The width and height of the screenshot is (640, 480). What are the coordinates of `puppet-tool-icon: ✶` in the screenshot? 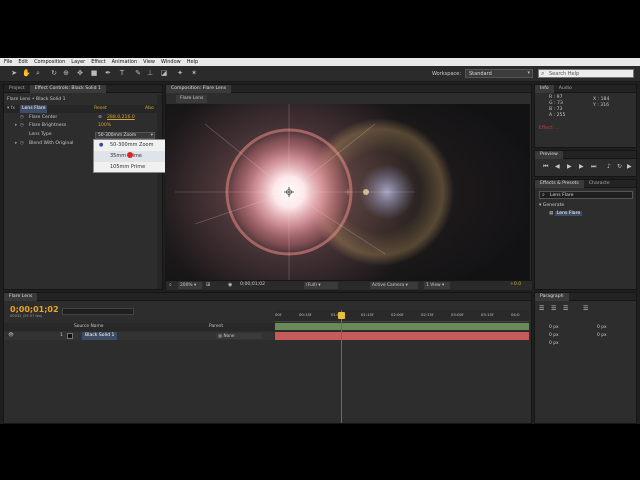 It's located at (194, 73).